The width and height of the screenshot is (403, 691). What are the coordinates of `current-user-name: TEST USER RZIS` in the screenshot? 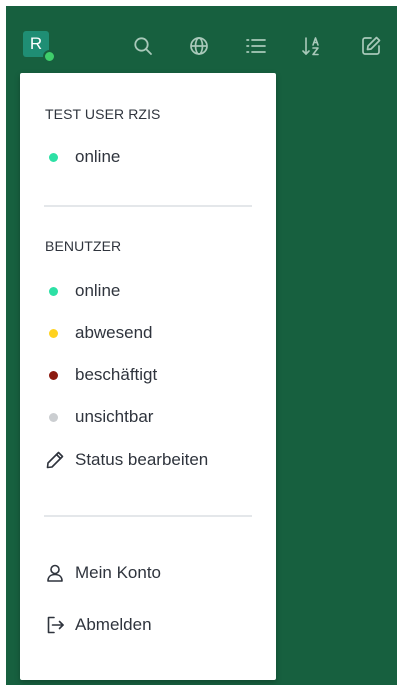 It's located at (103, 114).